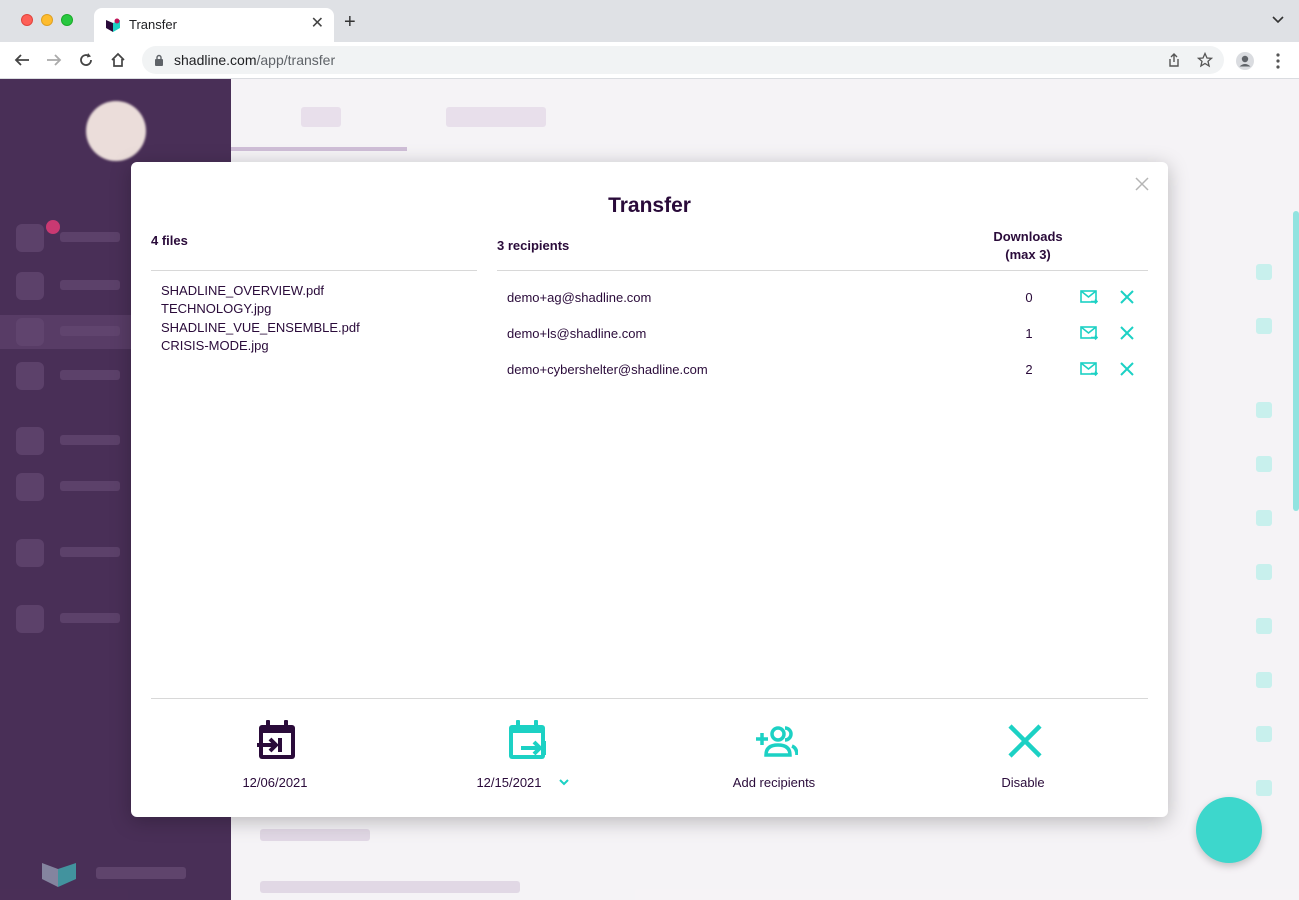 Image resolution: width=1299 pixels, height=900 pixels. Describe the element at coordinates (607, 369) in the screenshot. I see `recipient-email: demo+cybershelter@shadline.com` at that location.